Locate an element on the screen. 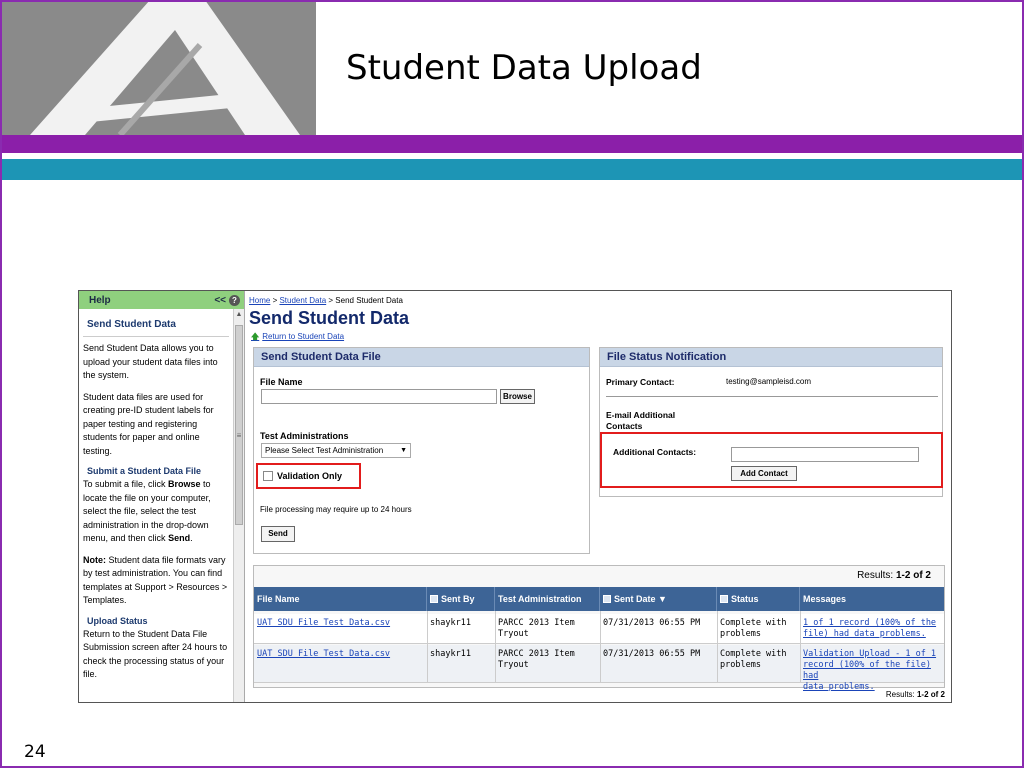 The image size is (1024, 768). column-header-sent-by: Sent By is located at coordinates (461, 599).